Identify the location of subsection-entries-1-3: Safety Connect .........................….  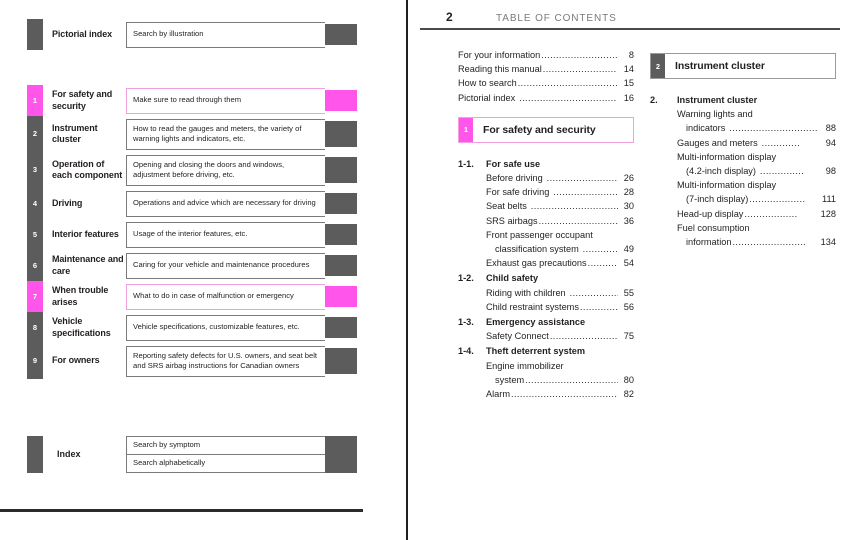
(560, 336).